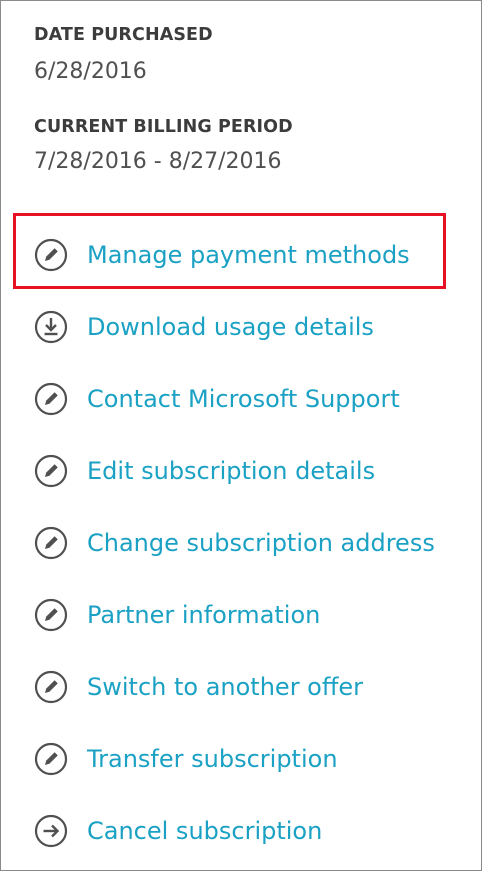 The width and height of the screenshot is (482, 871). Describe the element at coordinates (204, 615) in the screenshot. I see `partner-information-label: Partner information` at that location.